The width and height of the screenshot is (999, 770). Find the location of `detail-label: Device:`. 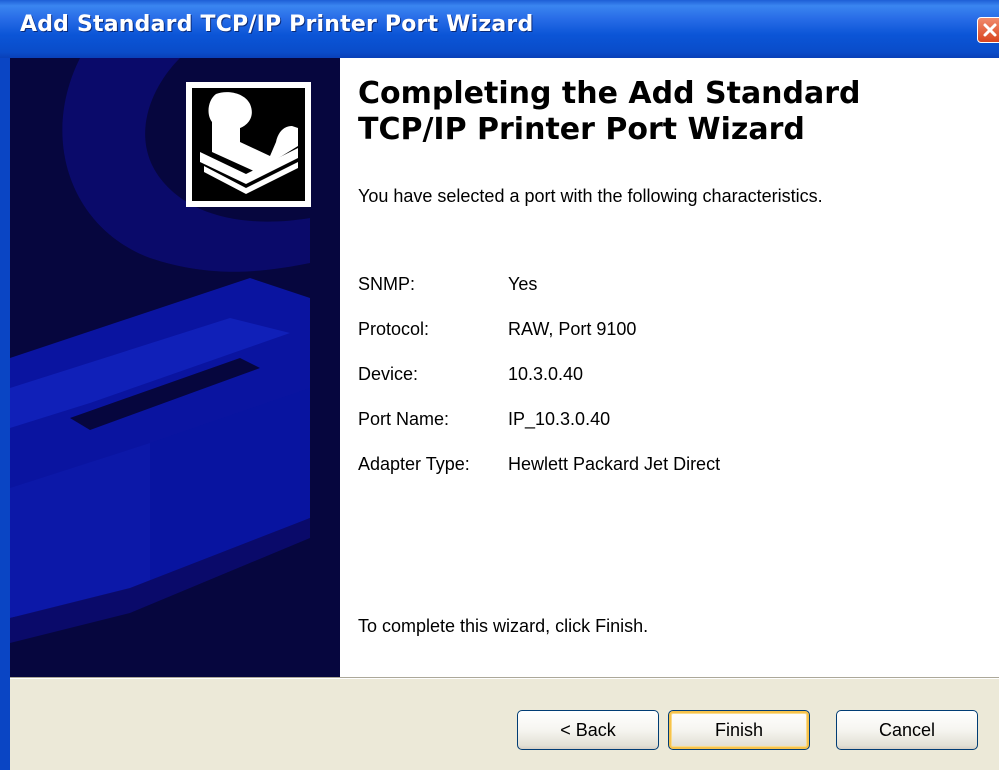

detail-label: Device: is located at coordinates (388, 374).